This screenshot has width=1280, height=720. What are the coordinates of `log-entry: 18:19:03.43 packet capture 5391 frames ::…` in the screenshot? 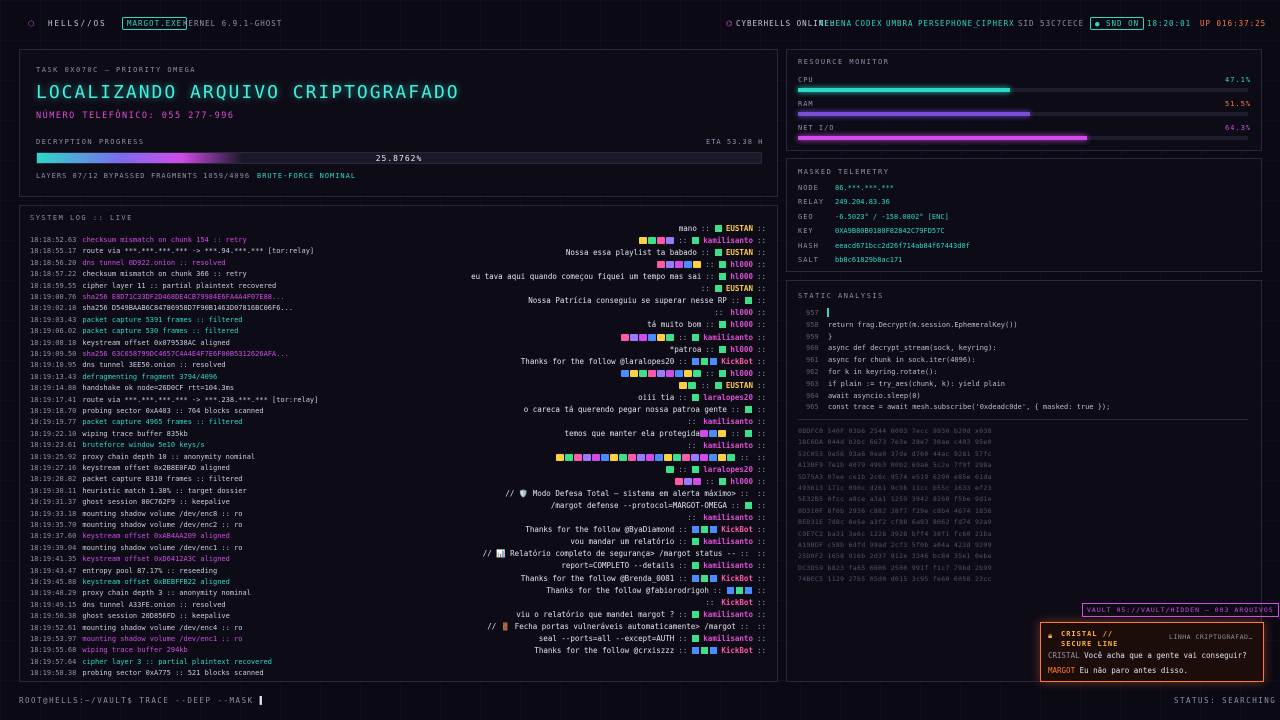 It's located at (136, 320).